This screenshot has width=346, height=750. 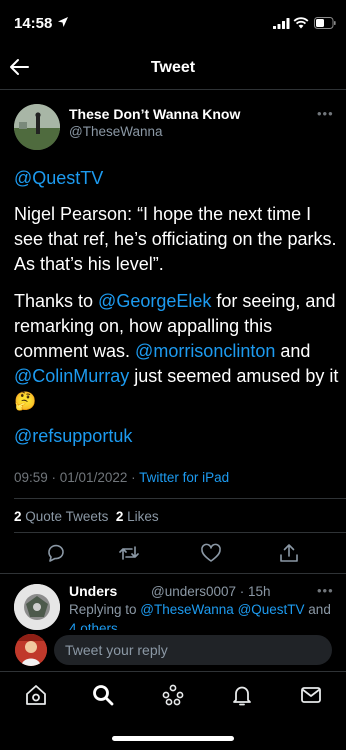 What do you see at coordinates (193, 650) in the screenshot?
I see `reply-input: Tweet your reply` at bounding box center [193, 650].